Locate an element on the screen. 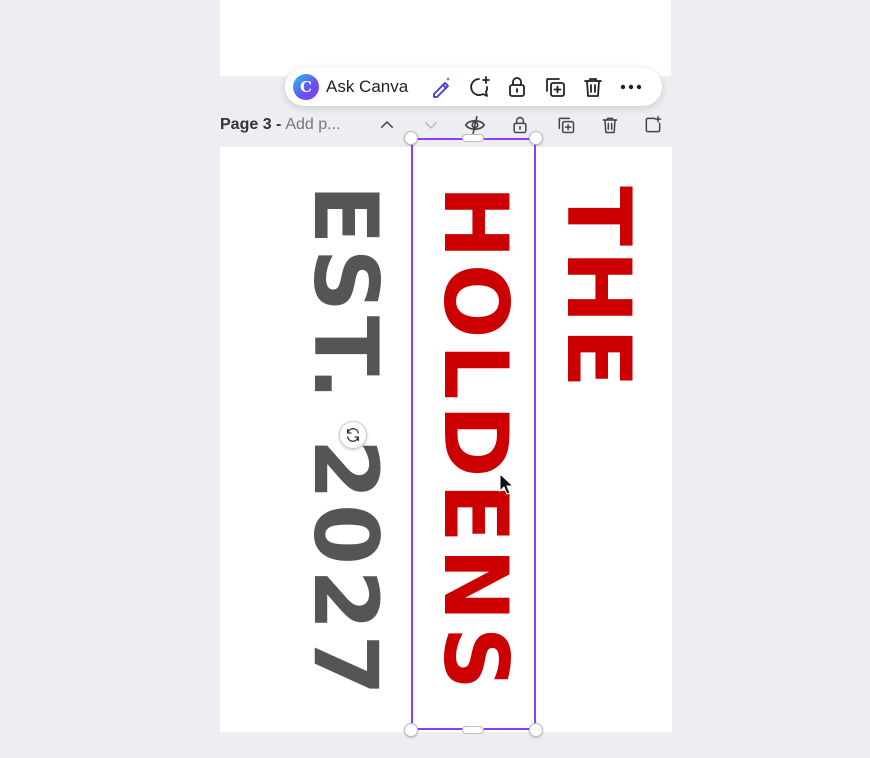  rotate-handle is located at coordinates (353, 435).